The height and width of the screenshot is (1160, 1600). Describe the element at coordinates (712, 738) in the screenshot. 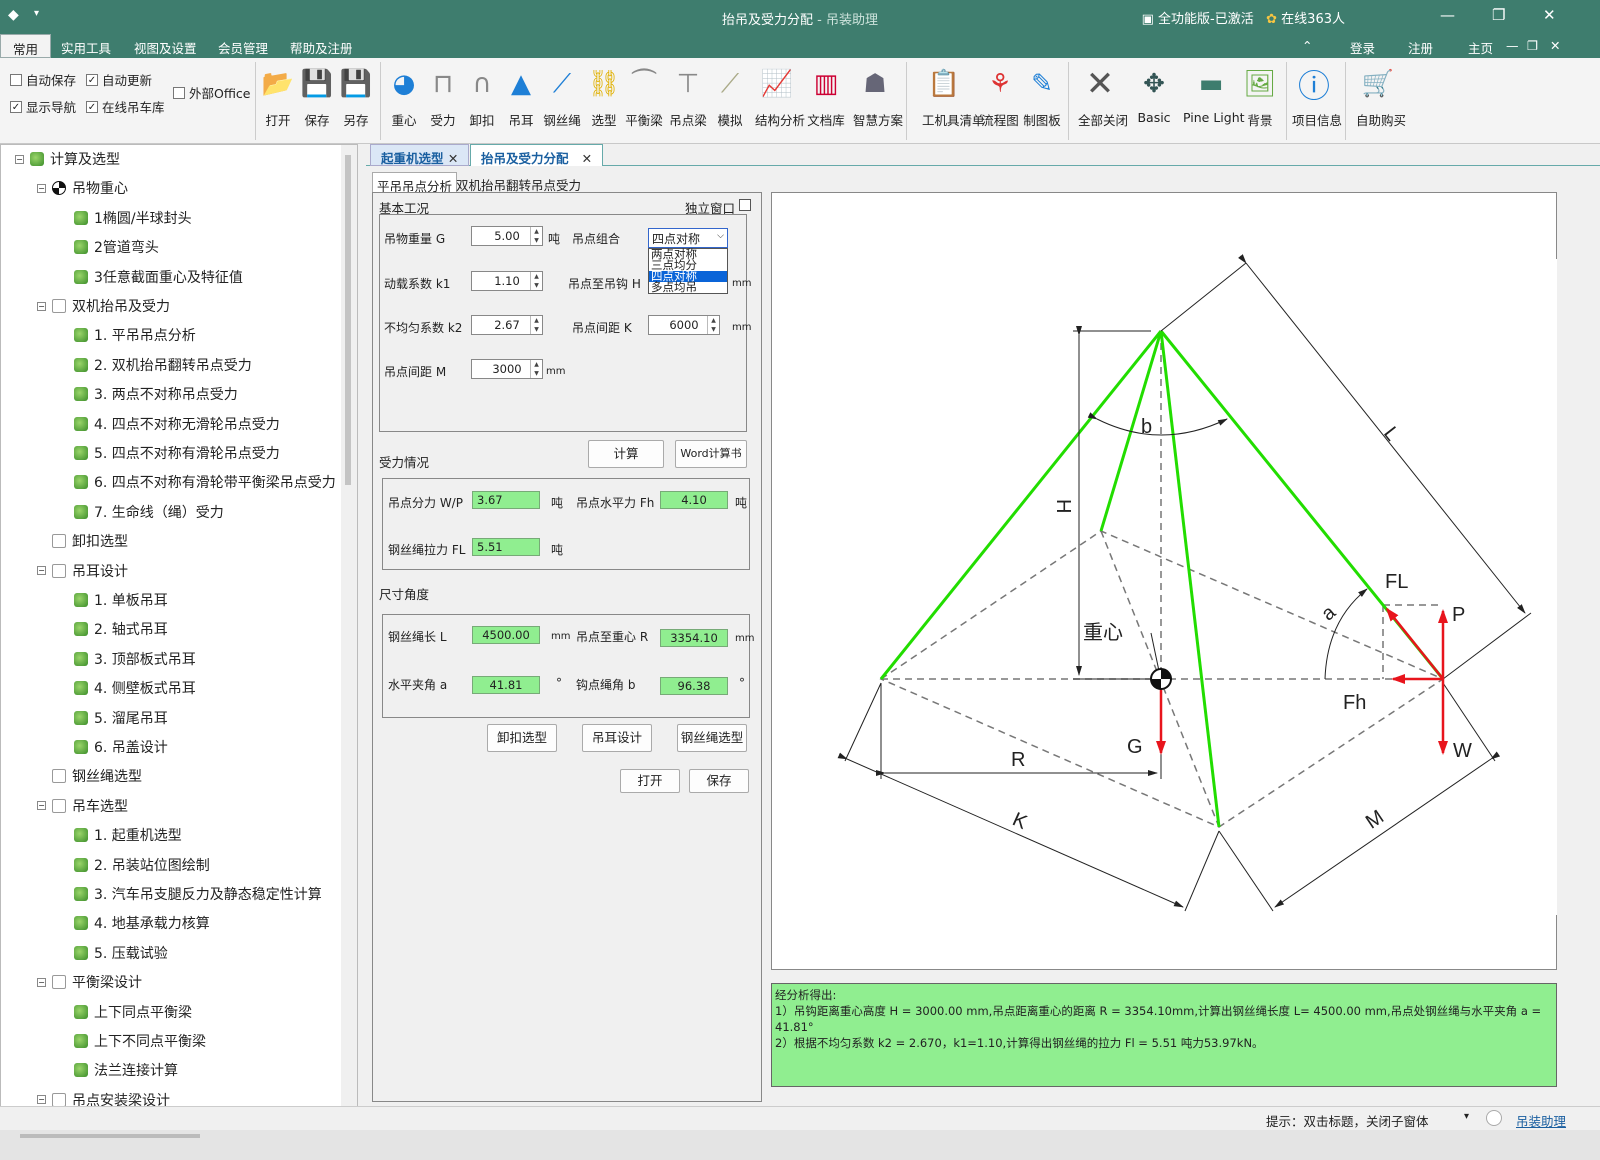

I see `rope-select-button: 钢丝绳选型` at that location.